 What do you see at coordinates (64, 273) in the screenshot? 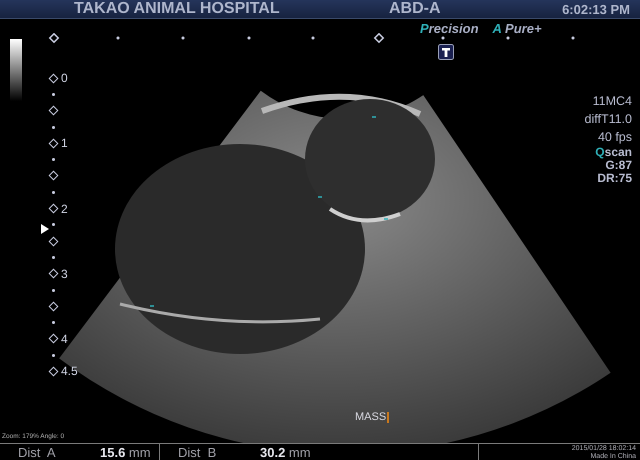
I see `depth-label: 3` at bounding box center [64, 273].